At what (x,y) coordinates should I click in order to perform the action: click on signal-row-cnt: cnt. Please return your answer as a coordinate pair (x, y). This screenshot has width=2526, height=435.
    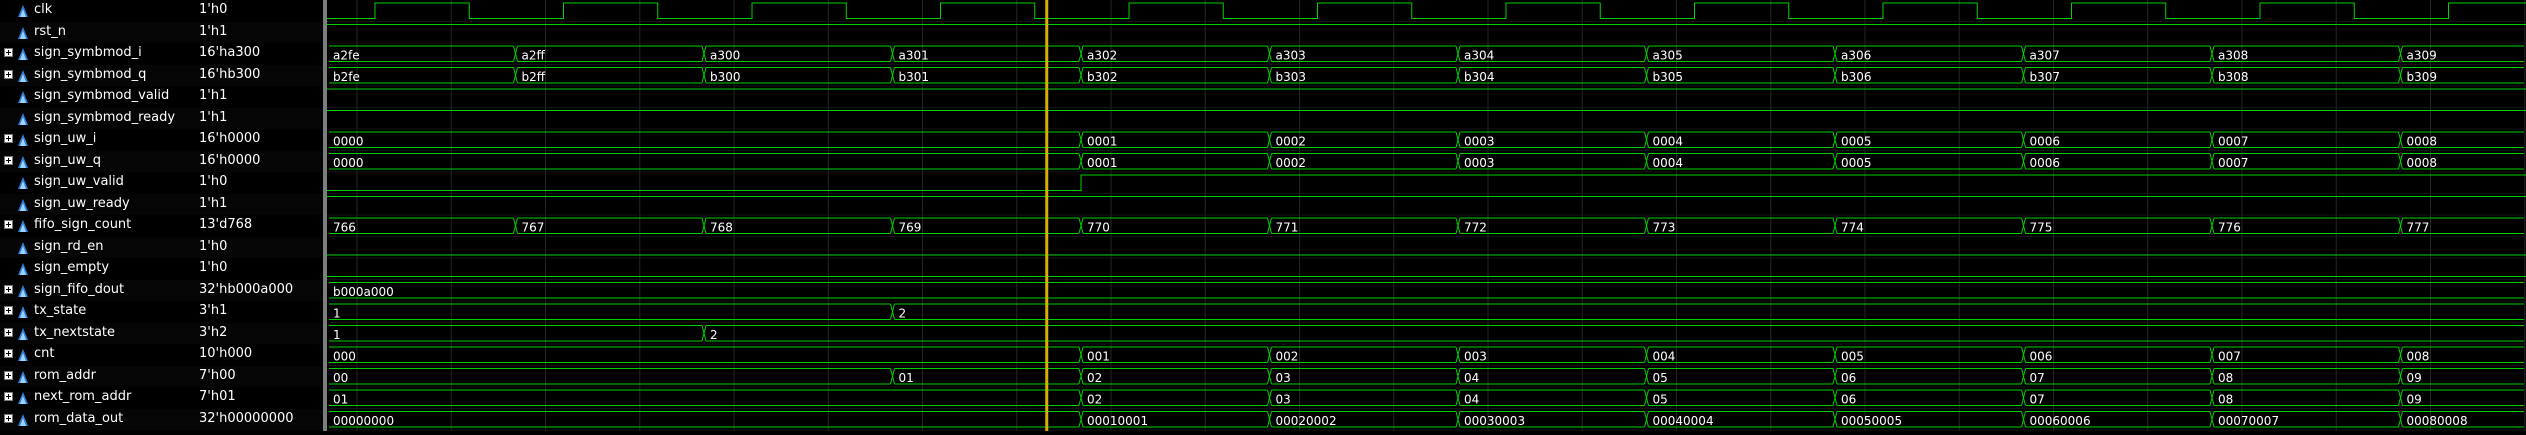
    Looking at the image, I should click on (96, 355).